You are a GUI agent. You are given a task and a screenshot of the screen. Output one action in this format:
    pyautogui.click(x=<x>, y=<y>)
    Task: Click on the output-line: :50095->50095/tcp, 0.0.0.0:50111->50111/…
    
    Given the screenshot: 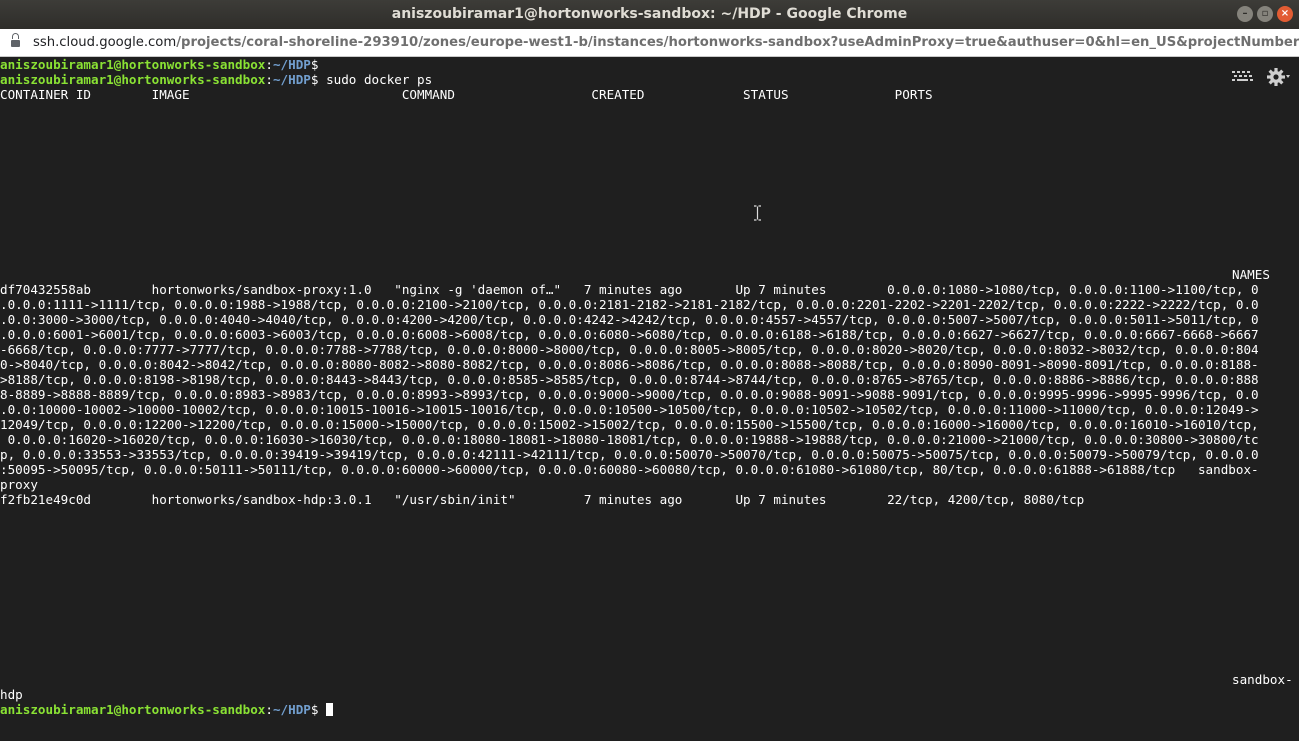 What is the action you would take?
    pyautogui.click(x=629, y=469)
    